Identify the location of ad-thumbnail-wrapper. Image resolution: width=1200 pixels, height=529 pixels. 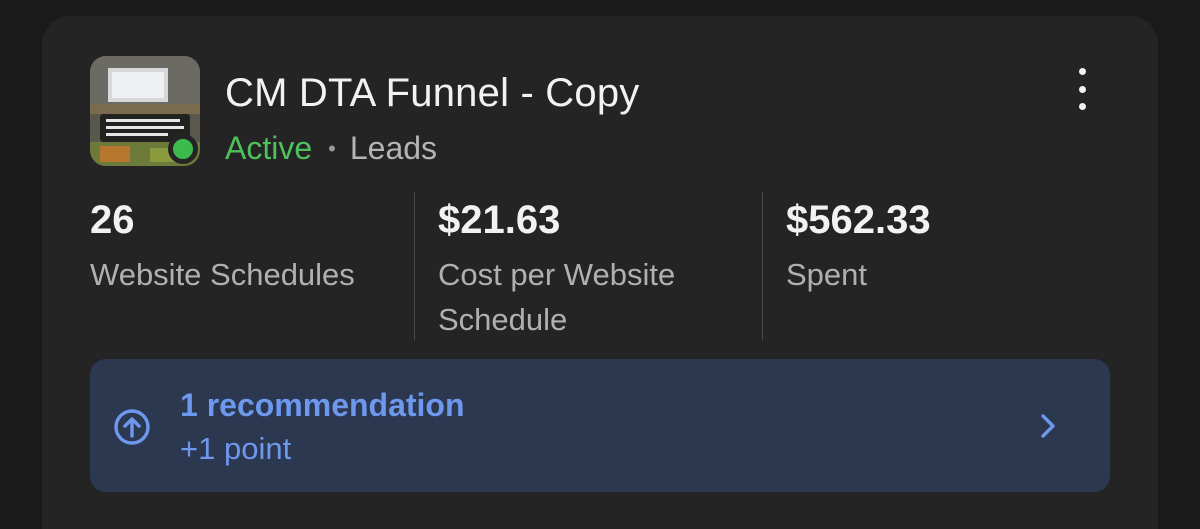
(146, 113).